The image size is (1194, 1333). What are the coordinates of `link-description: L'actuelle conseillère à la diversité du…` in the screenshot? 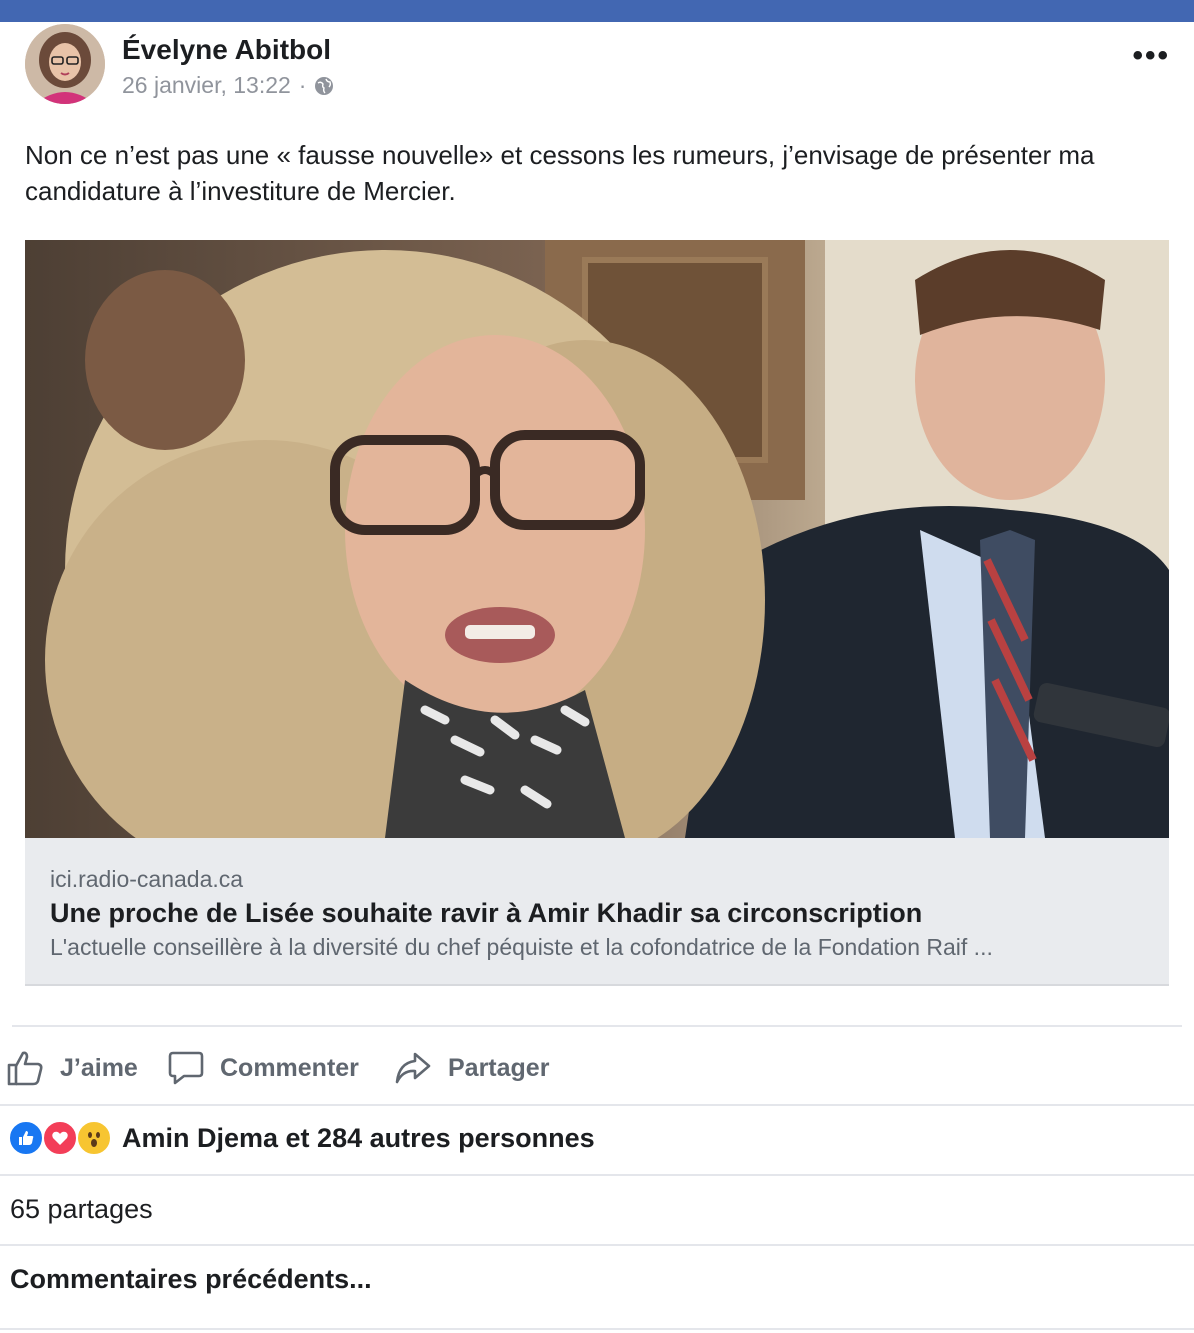 It's located at (521, 947).